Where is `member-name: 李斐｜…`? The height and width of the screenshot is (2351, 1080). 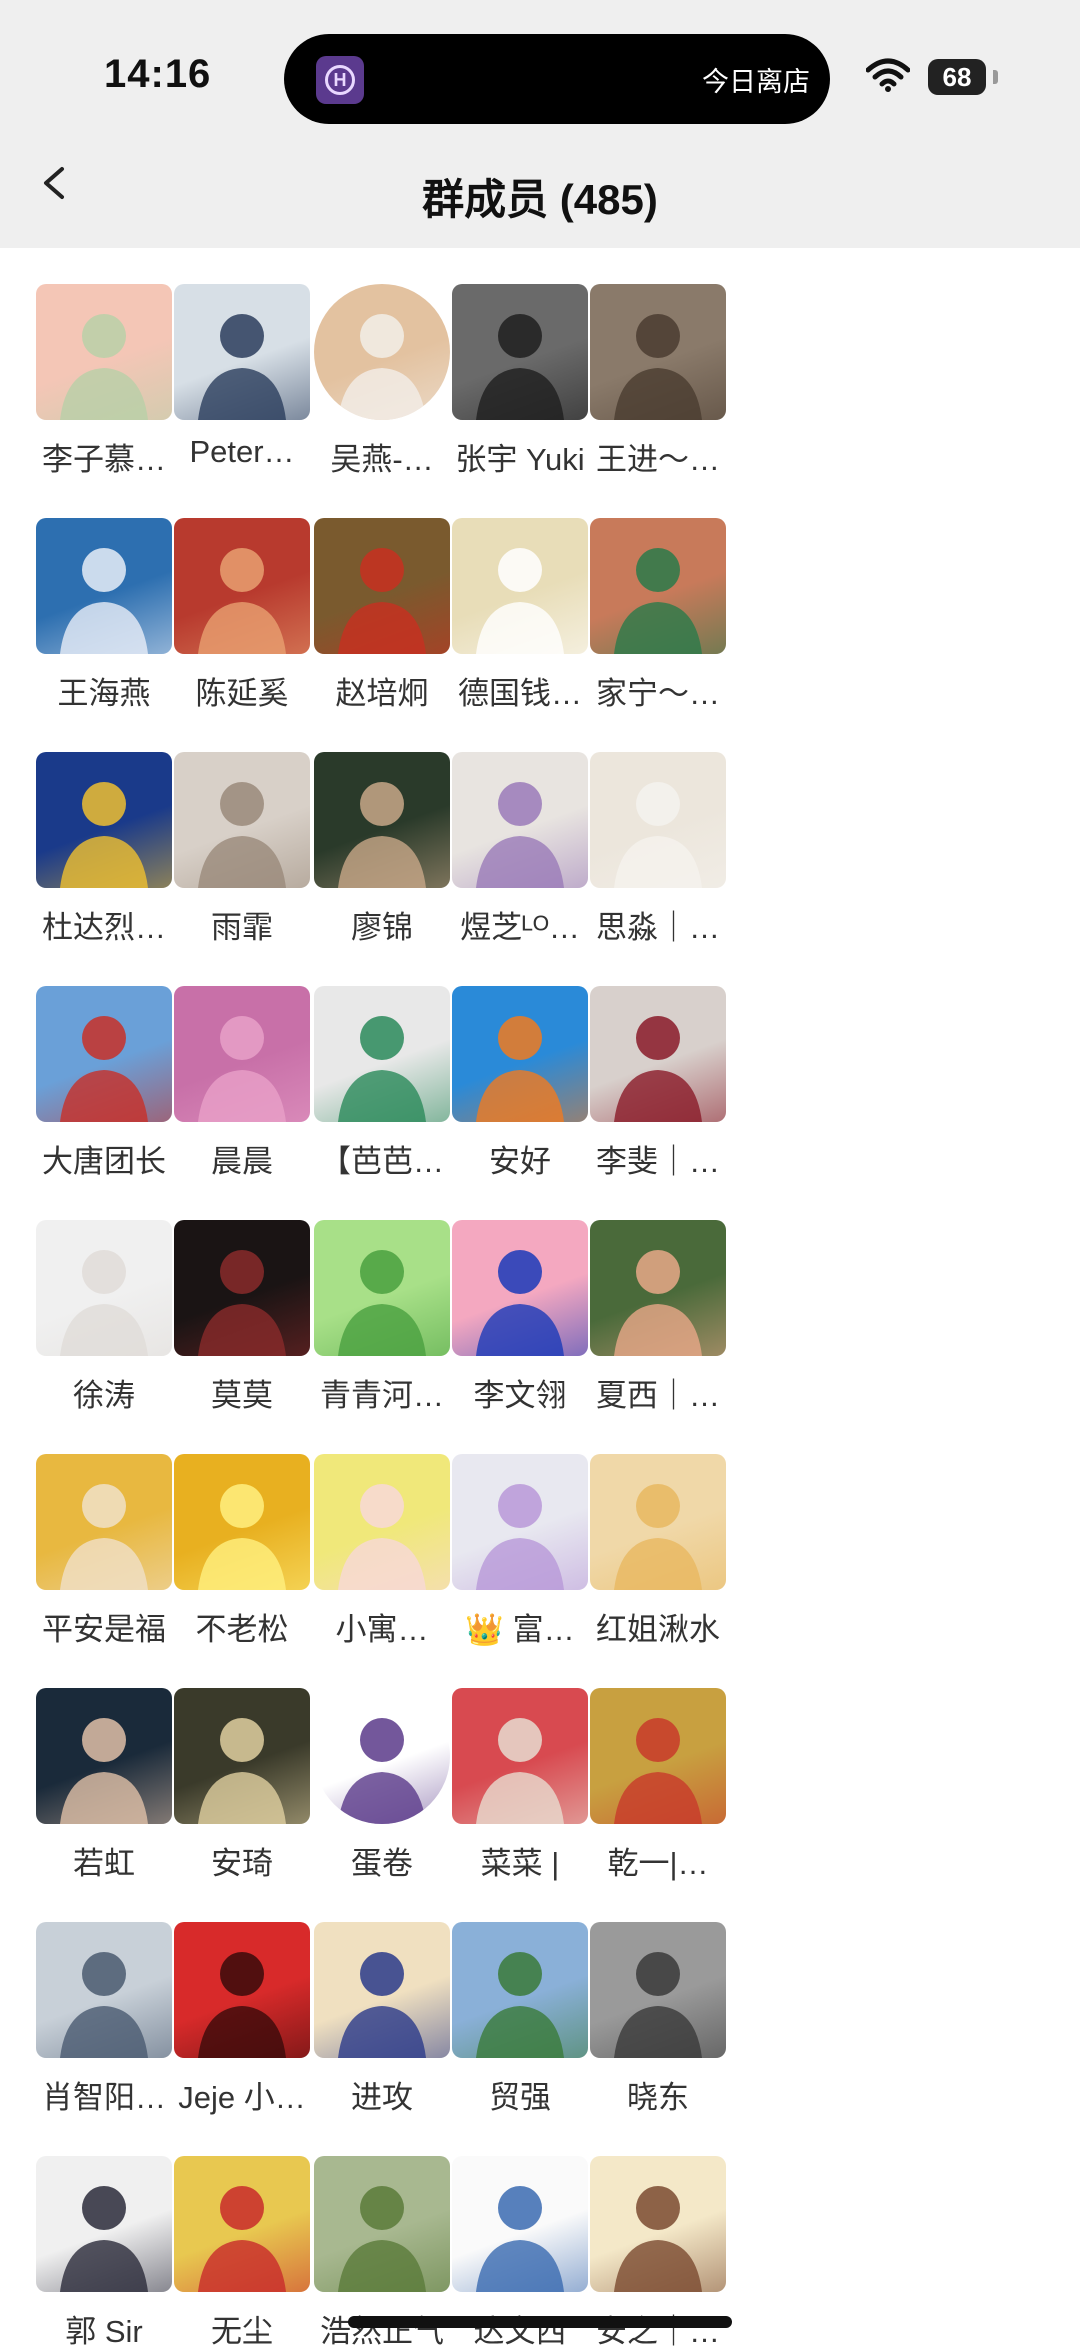
member-name: 李斐｜… is located at coordinates (658, 1161).